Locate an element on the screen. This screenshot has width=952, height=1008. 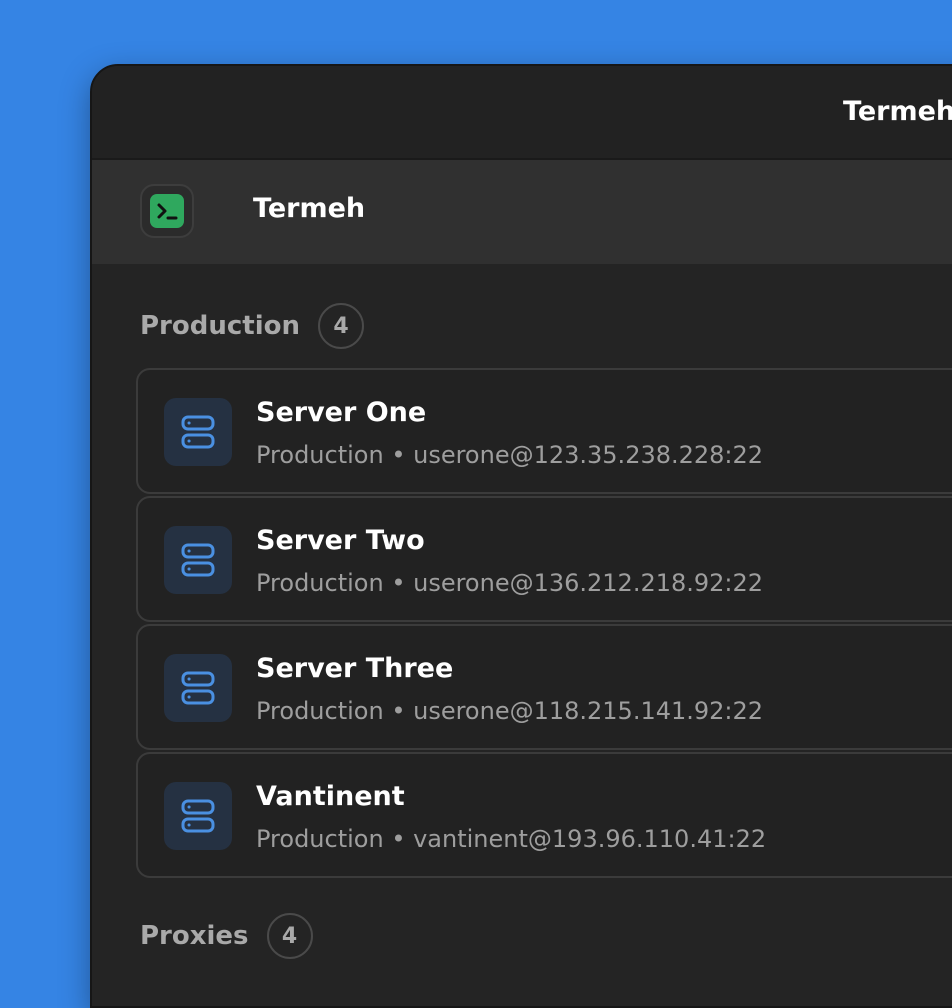
server-connection: Production • vantinent@193.96.110.41:22 is located at coordinates (511, 839).